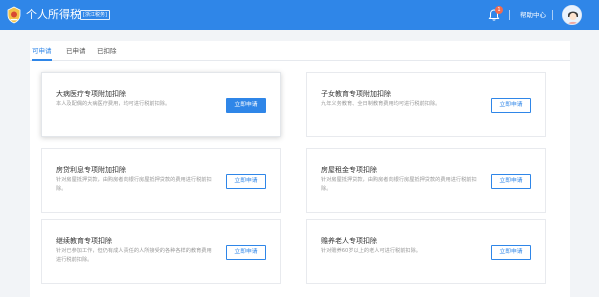  What do you see at coordinates (381, 104) in the screenshot?
I see `card-description: 九年义务教育、全日制教育费用均可进行税前扣除。` at bounding box center [381, 104].